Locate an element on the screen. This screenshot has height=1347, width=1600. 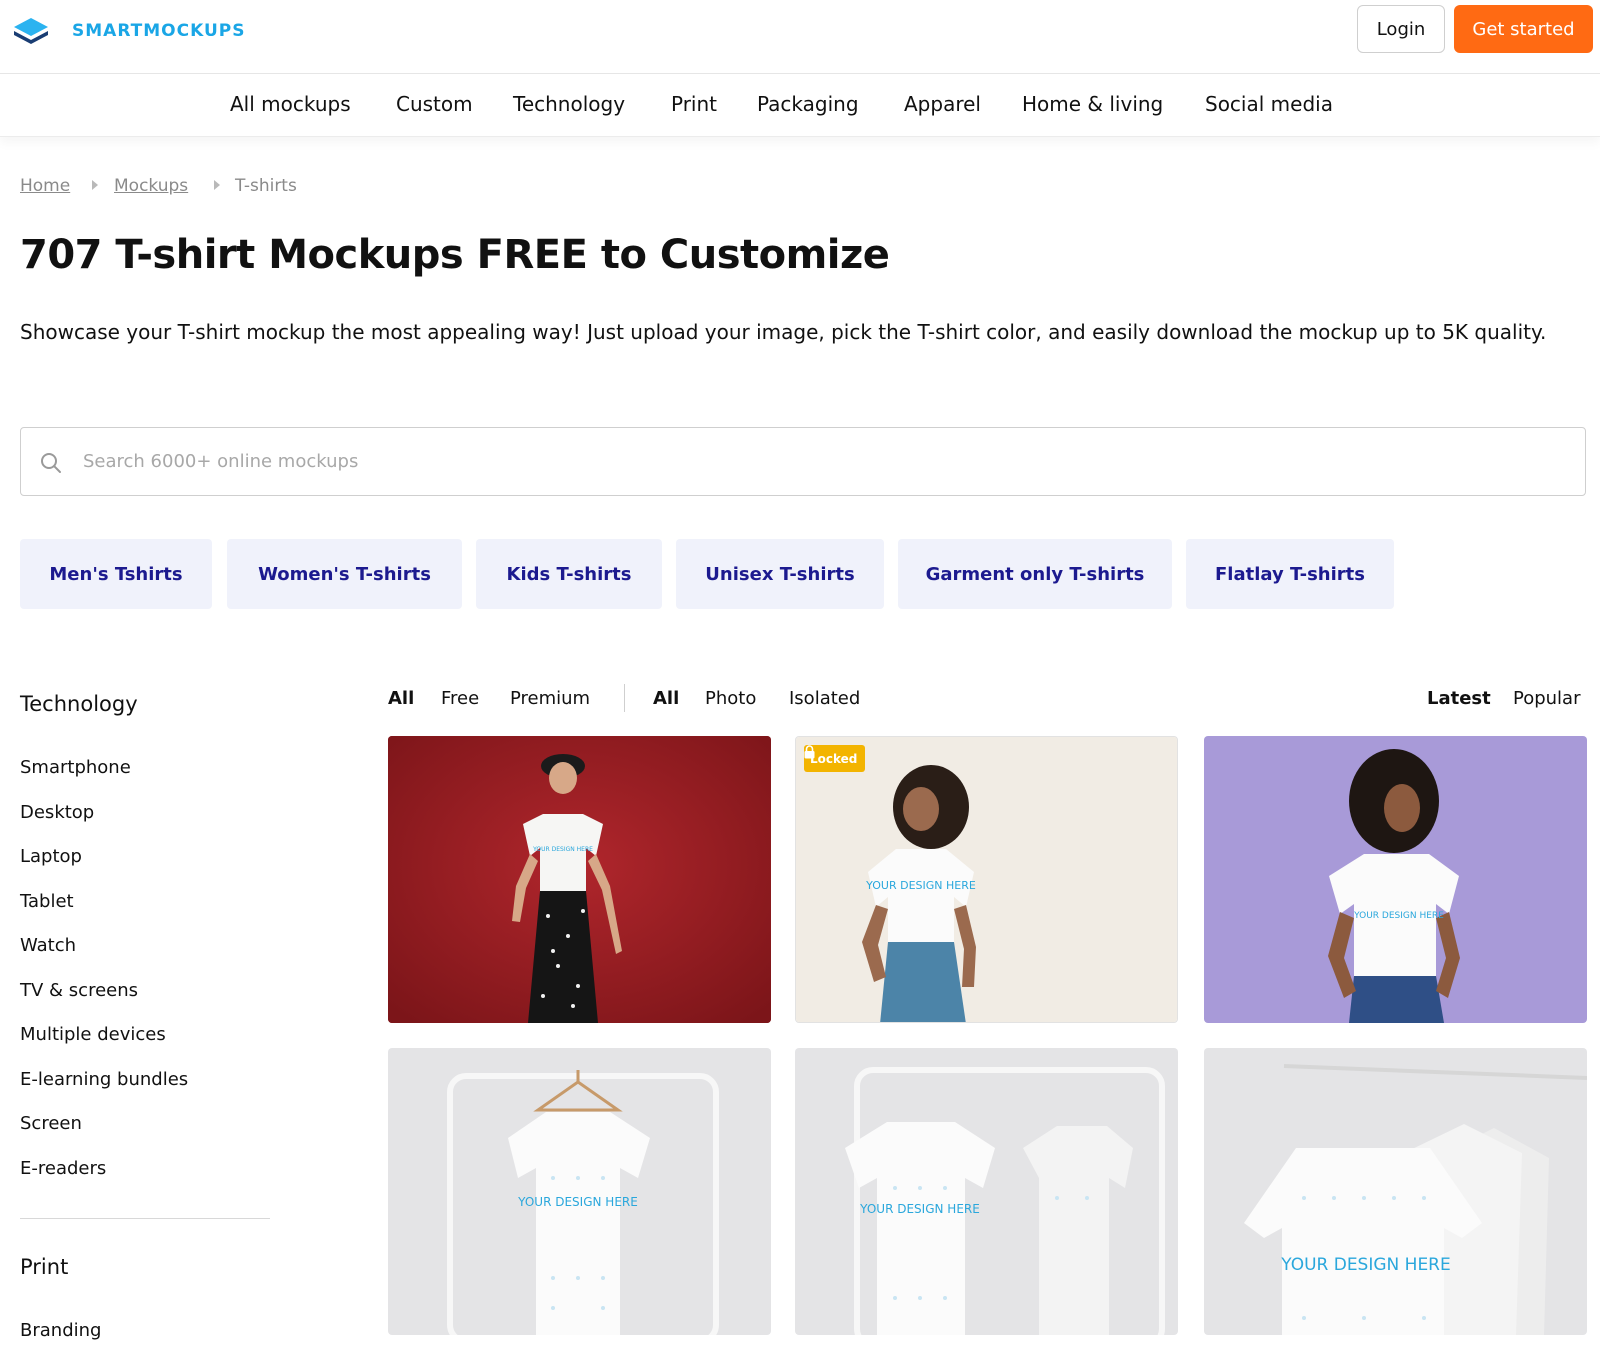
sidebar-item-tv-screens: TV & screens is located at coordinates (79, 990).